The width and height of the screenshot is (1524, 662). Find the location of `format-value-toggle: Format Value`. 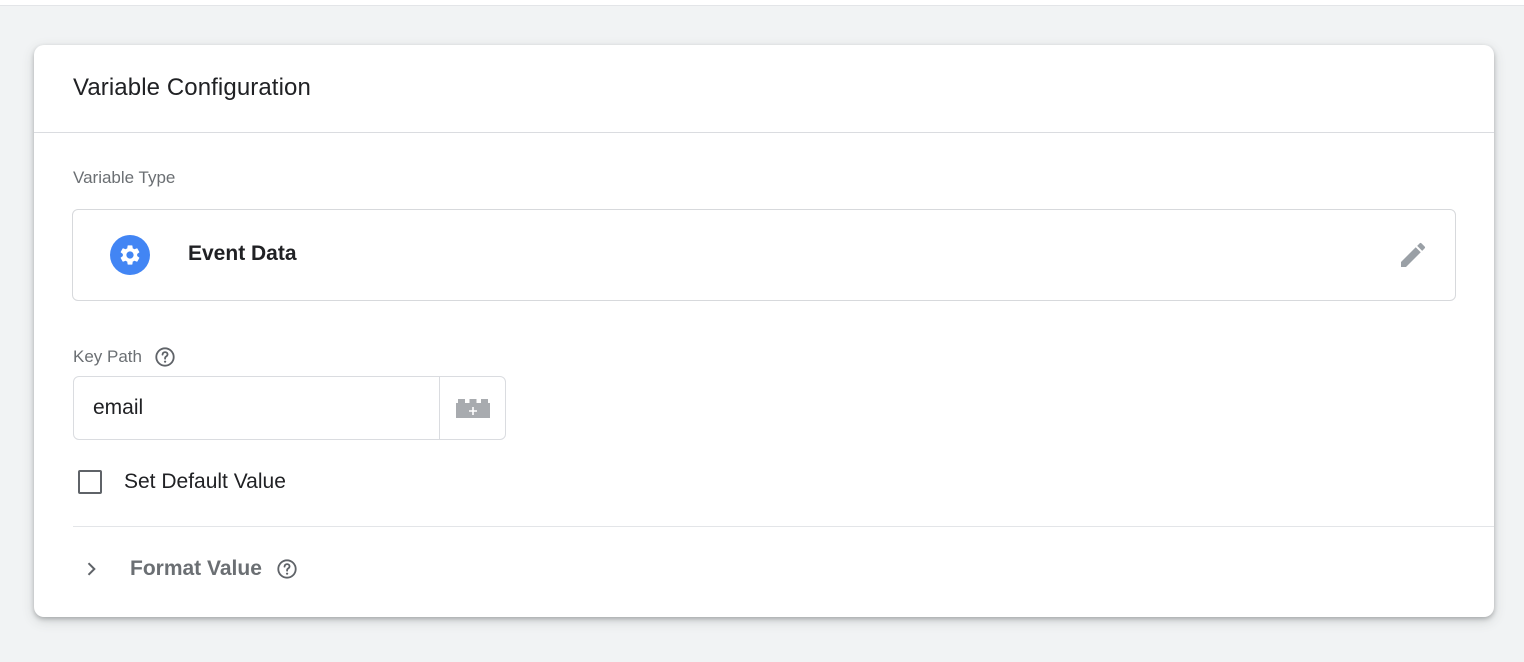

format-value-toggle: Format Value is located at coordinates (189, 569).